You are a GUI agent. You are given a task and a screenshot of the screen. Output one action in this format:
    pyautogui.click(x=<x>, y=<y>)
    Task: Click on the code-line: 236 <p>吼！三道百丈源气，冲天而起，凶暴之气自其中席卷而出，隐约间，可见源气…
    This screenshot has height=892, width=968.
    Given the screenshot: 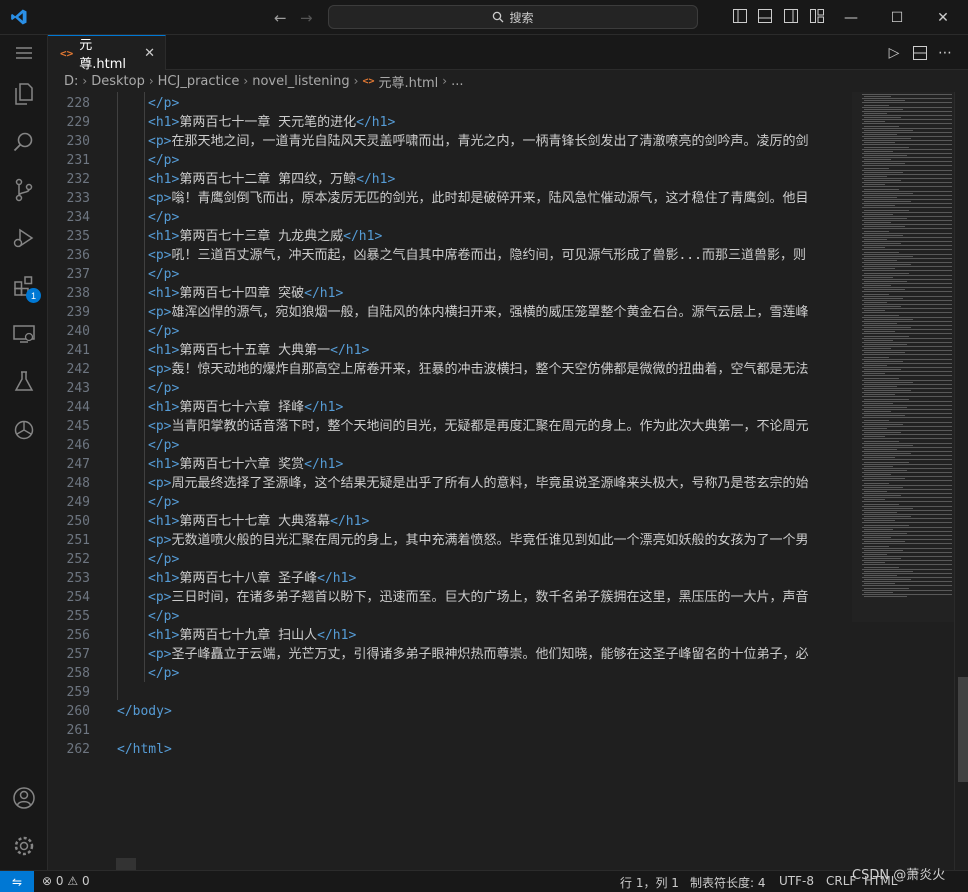 What is the action you would take?
    pyautogui.click(x=448, y=255)
    